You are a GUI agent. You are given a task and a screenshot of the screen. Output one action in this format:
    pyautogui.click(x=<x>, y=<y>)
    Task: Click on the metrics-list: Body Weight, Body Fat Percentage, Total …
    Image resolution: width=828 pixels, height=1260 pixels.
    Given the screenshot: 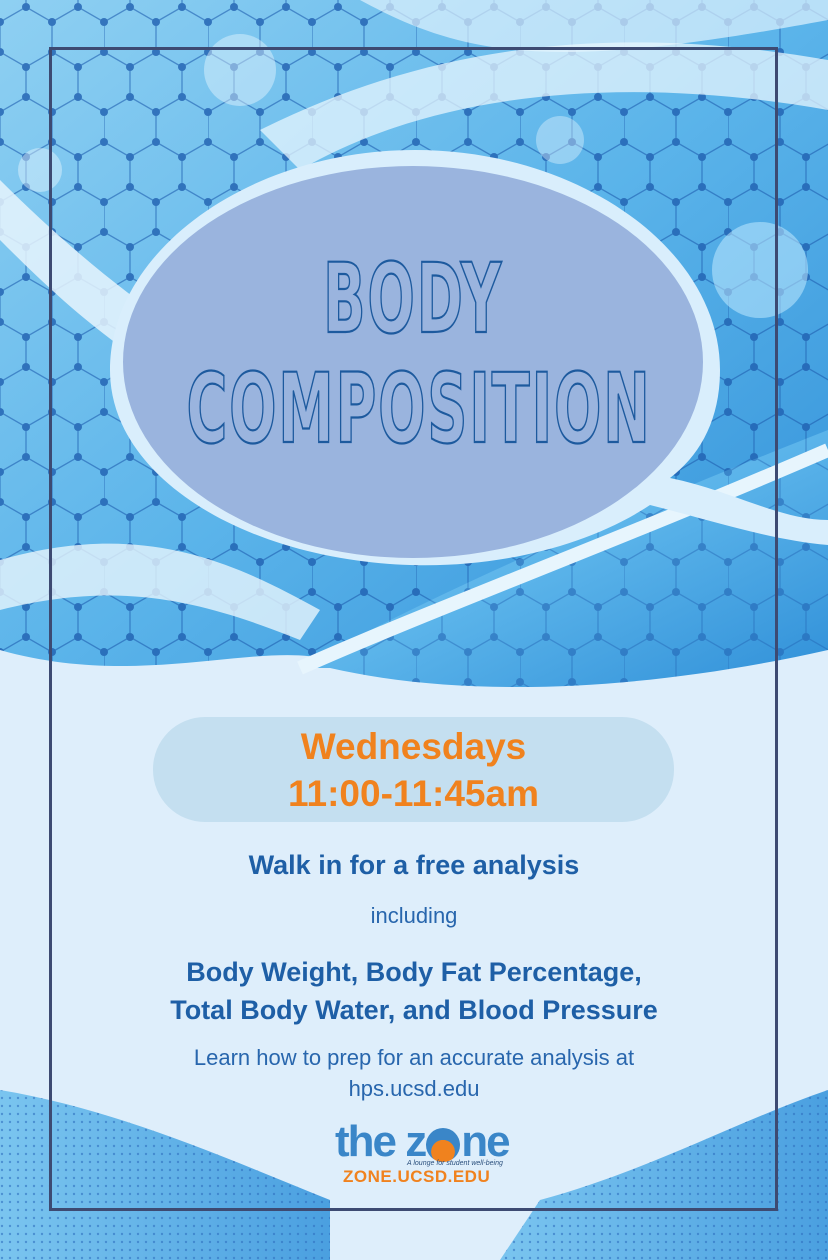 What is the action you would take?
    pyautogui.click(x=414, y=991)
    